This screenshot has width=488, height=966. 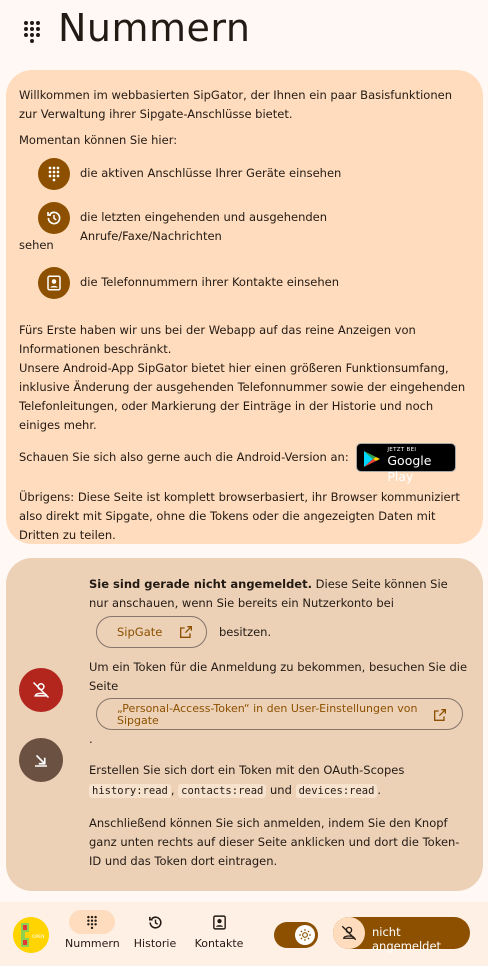 What do you see at coordinates (155, 943) in the screenshot?
I see `nav-label: Historie` at bounding box center [155, 943].